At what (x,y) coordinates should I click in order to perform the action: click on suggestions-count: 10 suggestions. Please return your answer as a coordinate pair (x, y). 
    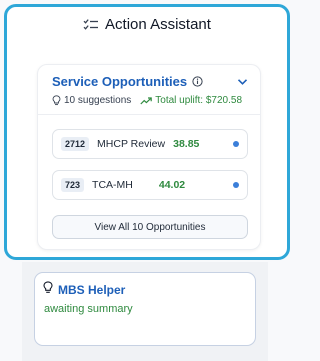
    Looking at the image, I should click on (91, 100).